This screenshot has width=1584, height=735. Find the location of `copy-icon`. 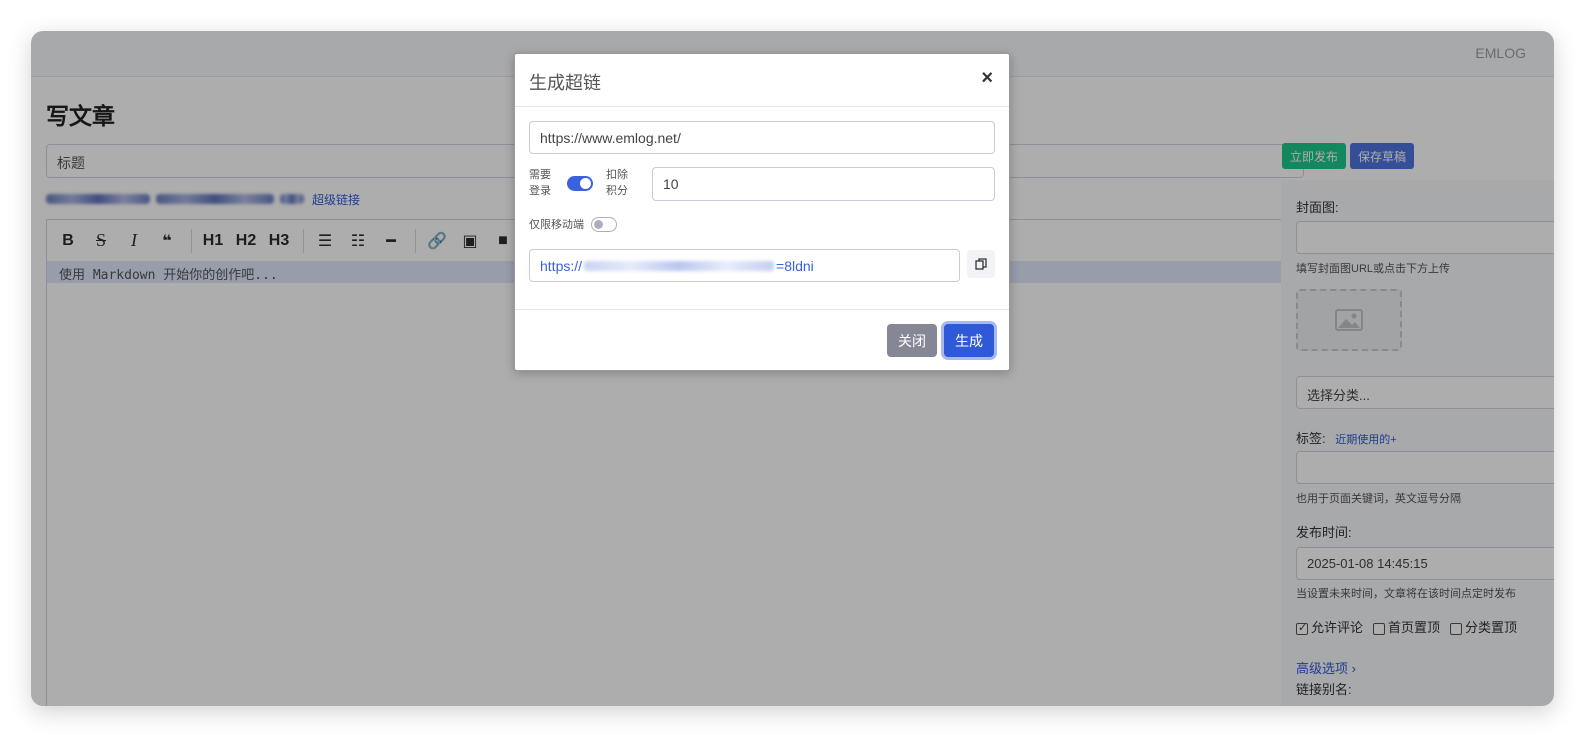

copy-icon is located at coordinates (981, 264).